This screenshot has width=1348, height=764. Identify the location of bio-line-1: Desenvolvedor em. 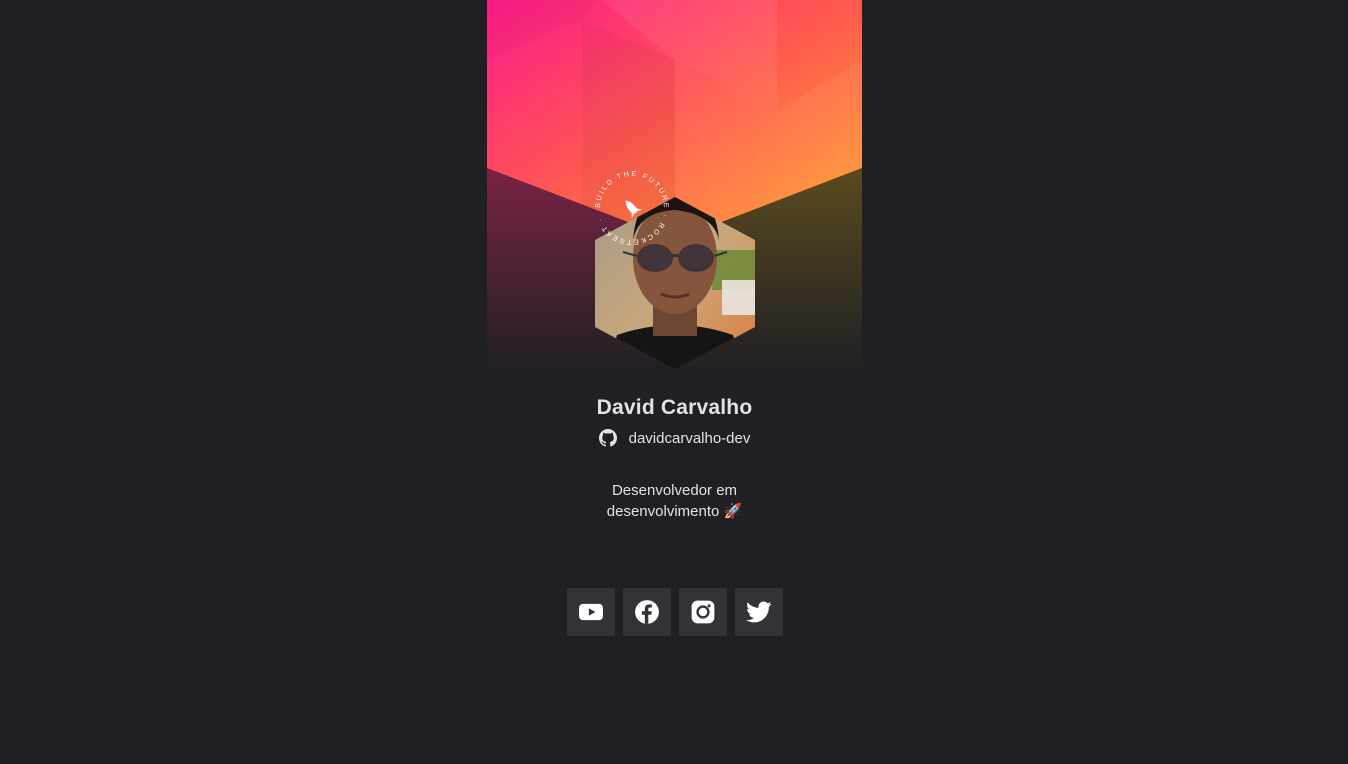
(674, 490).